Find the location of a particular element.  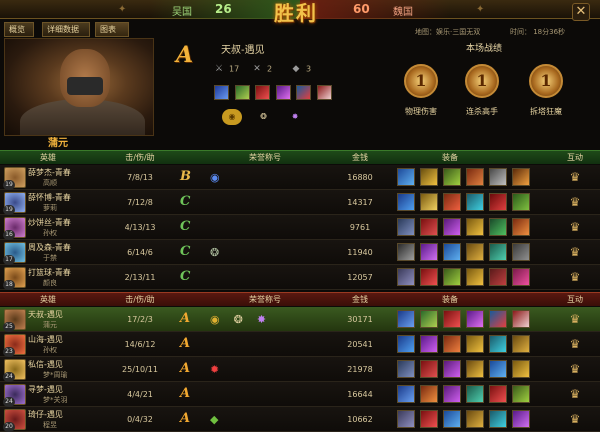

honor-titles: ❂ is located at coordinates (214, 252).